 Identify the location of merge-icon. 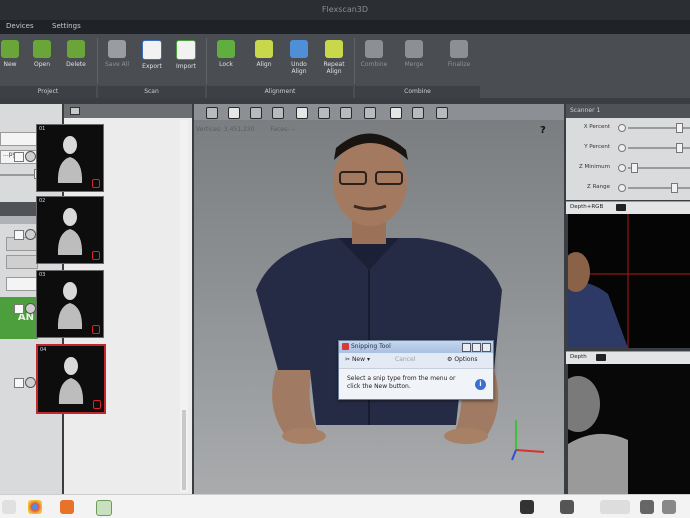
(414, 49).